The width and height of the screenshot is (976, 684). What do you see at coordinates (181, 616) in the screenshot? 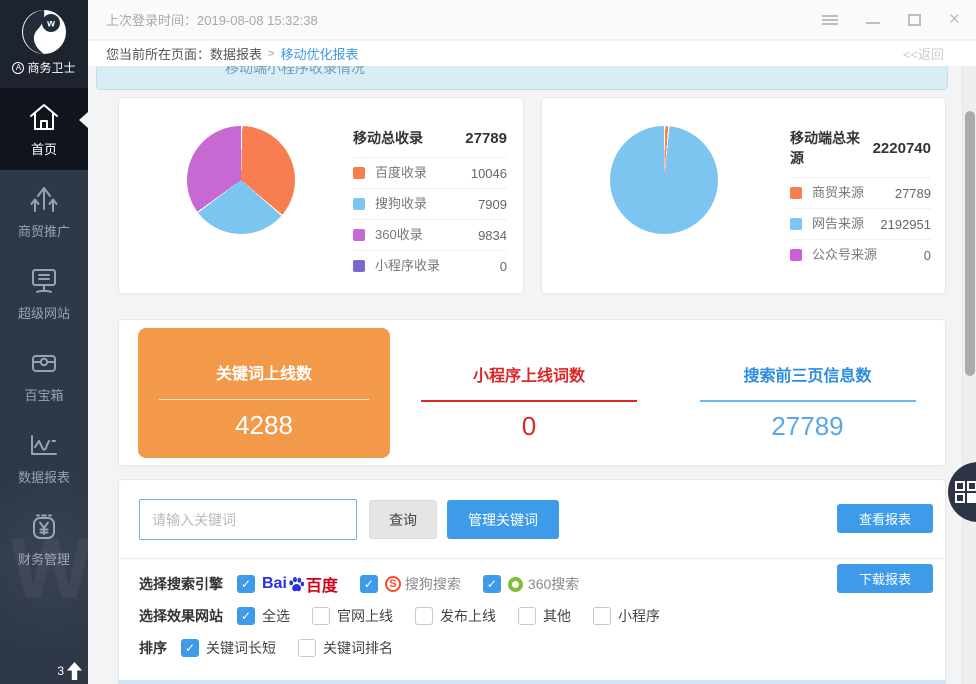
I see `site-filter-label: 选择效果网站` at bounding box center [181, 616].